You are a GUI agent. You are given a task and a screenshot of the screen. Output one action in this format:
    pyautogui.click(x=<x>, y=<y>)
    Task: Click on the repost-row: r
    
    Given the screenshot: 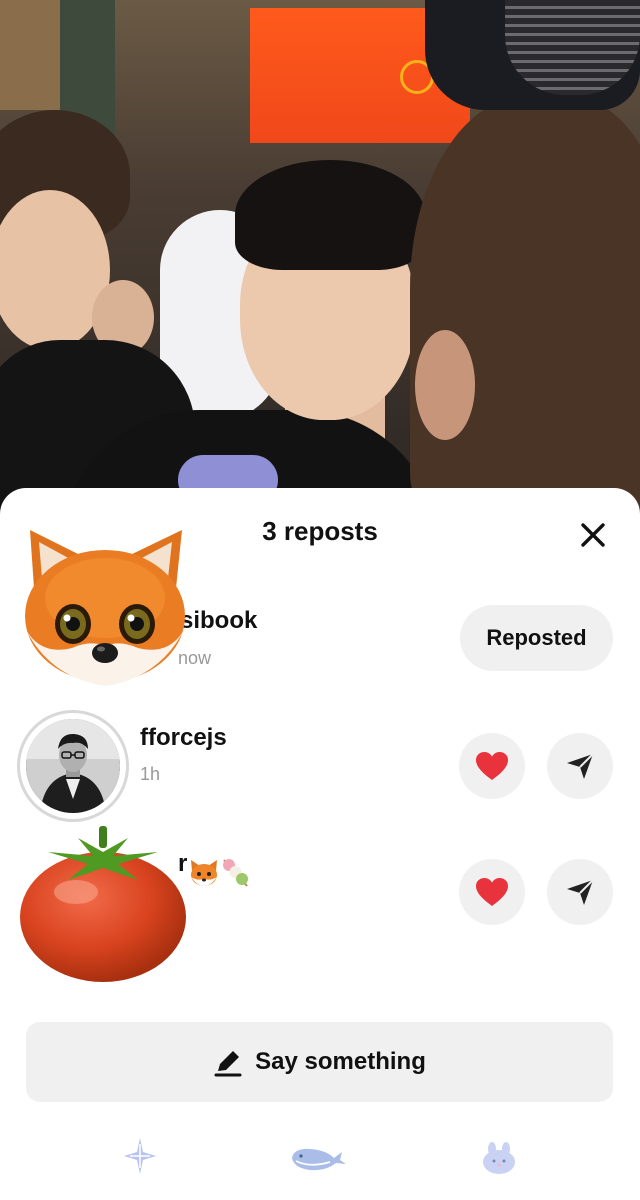 What is the action you would take?
    pyautogui.click(x=320, y=907)
    